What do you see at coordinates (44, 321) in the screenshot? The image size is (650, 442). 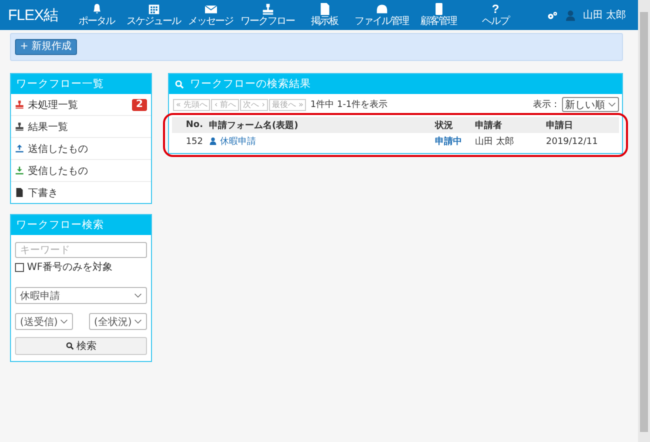 I see `dropdown: (送受信)` at bounding box center [44, 321].